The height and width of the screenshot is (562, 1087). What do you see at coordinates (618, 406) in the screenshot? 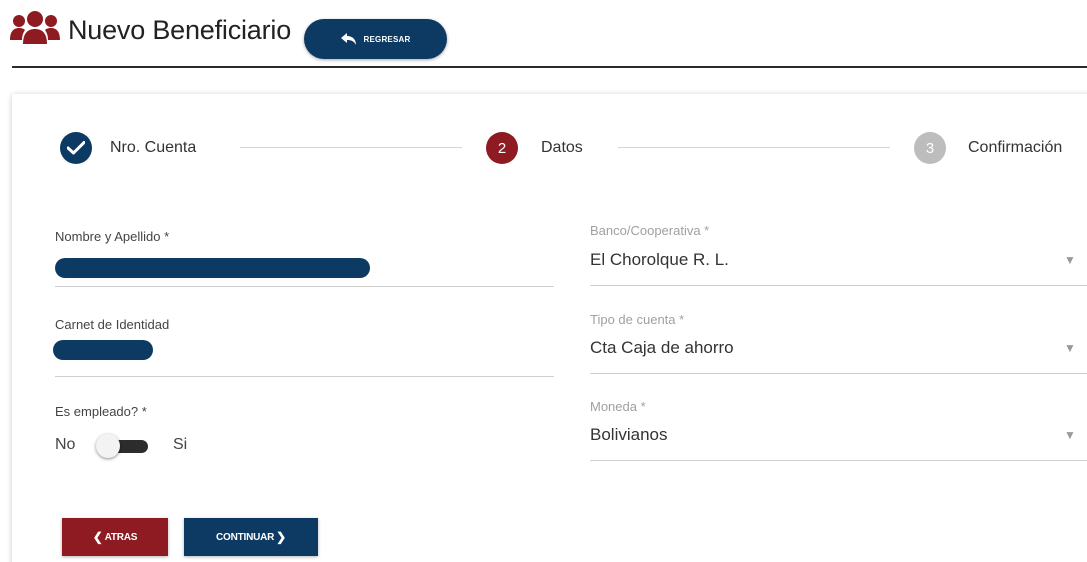
I see `currency-field-label: Moneda *` at bounding box center [618, 406].